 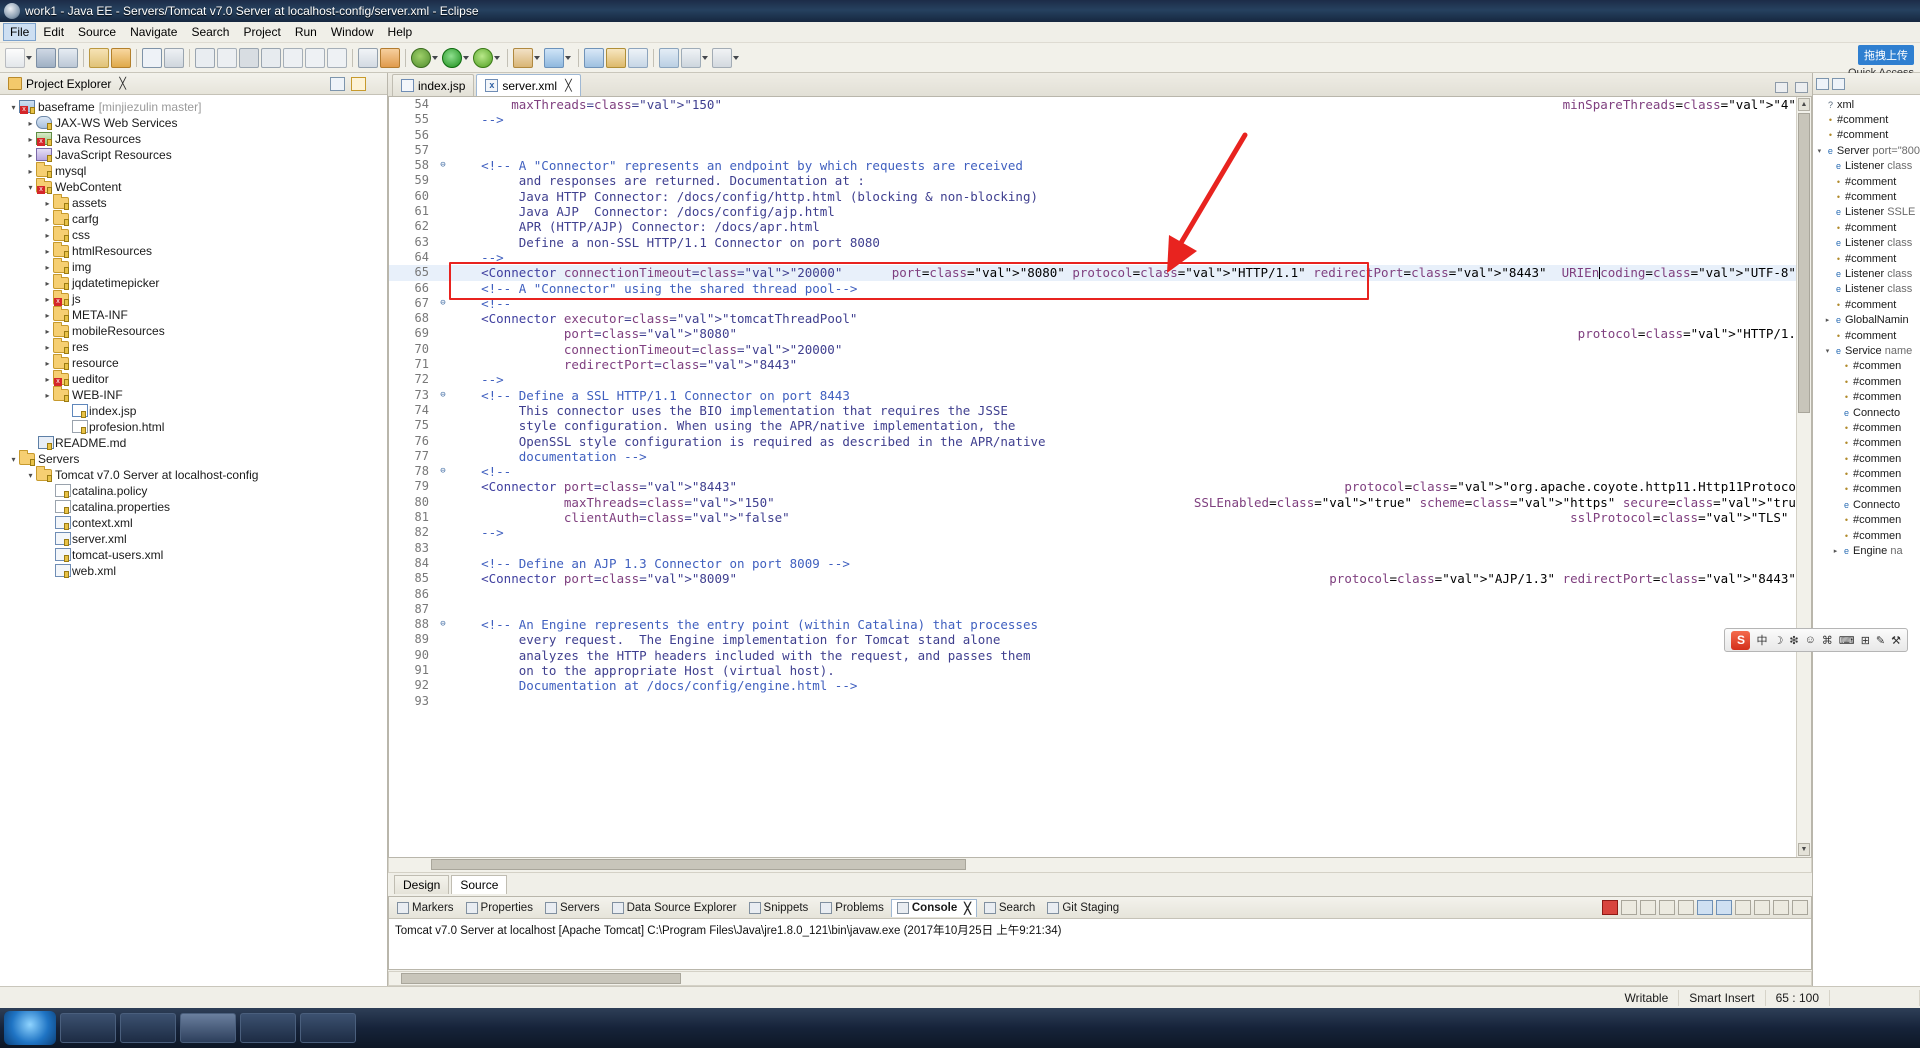 What do you see at coordinates (293, 57) in the screenshot?
I see `history-icon` at bounding box center [293, 57].